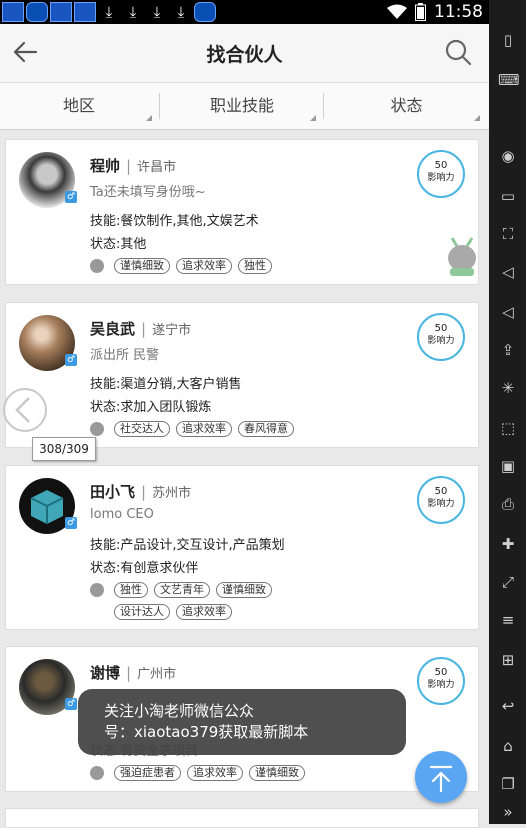  Describe the element at coordinates (458, 52) in the screenshot. I see `search-icon` at that location.